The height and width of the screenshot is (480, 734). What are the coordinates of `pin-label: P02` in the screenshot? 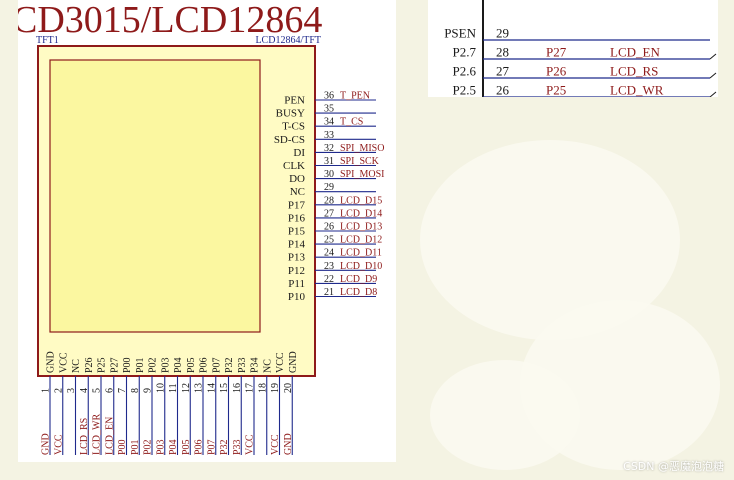 It's located at (153, 365).